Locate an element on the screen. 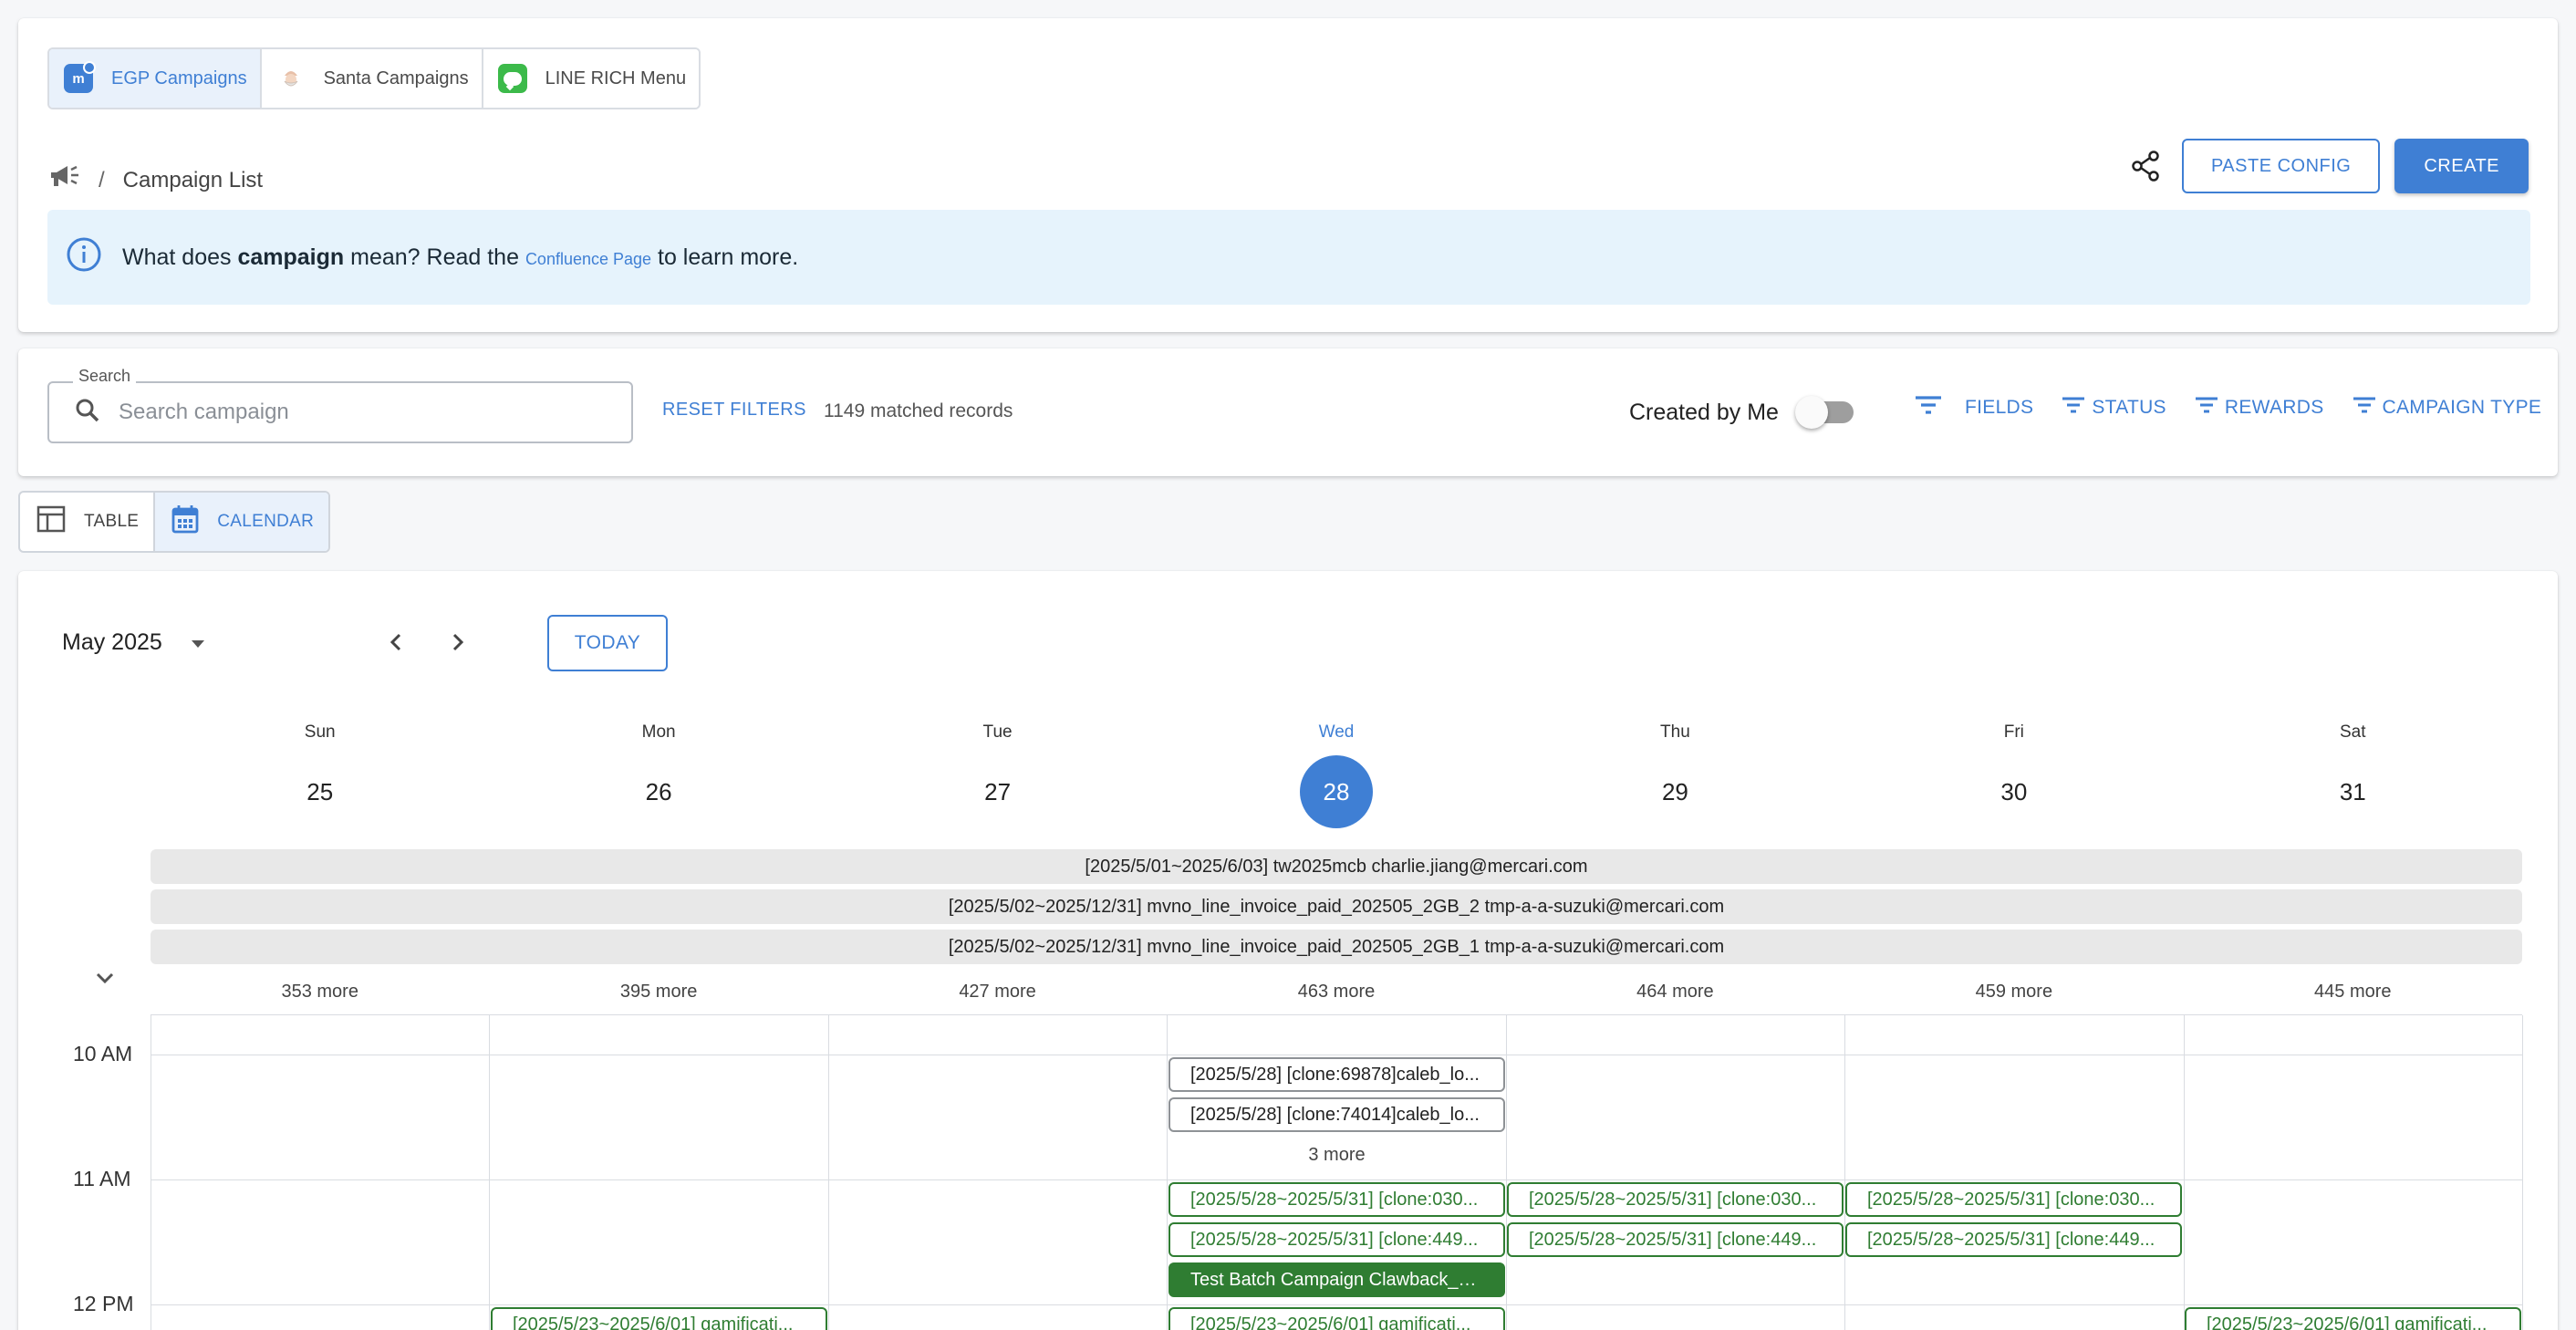 This screenshot has width=2576, height=1330. search-field is located at coordinates (340, 412).